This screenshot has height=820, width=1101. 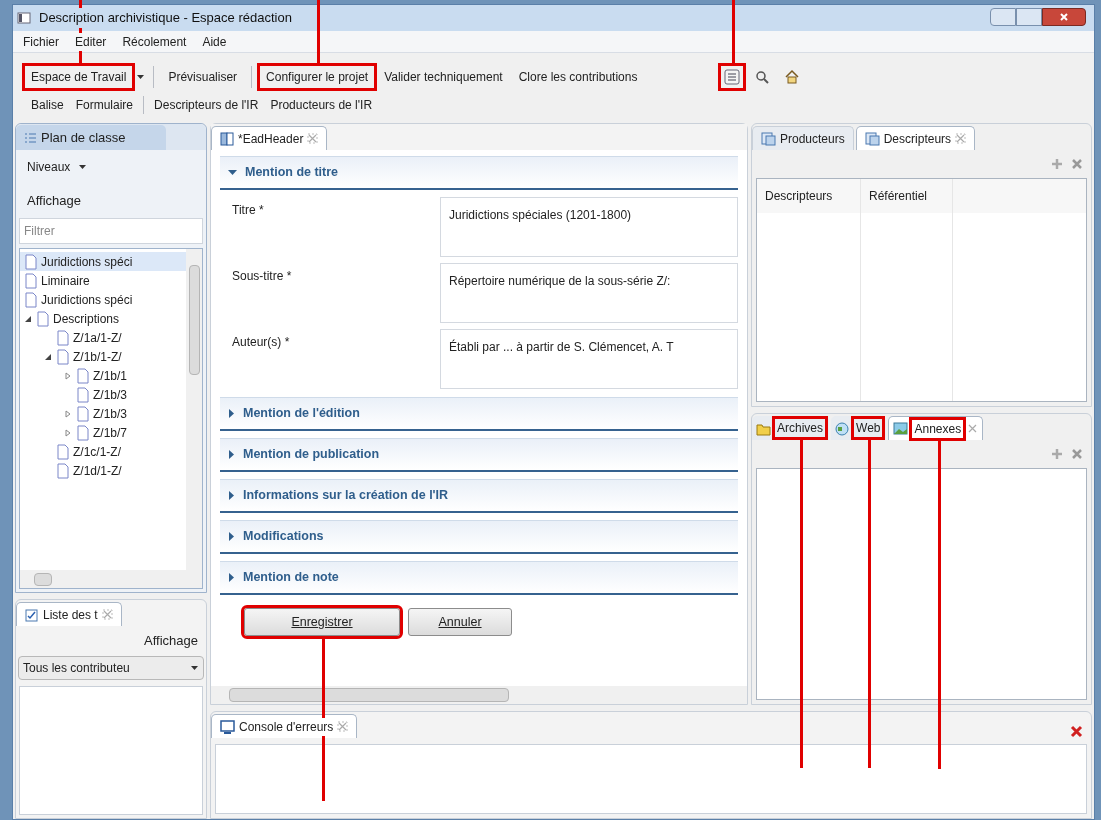 I want to click on toolbar-button: Prévisualiser, so click(x=203, y=77).